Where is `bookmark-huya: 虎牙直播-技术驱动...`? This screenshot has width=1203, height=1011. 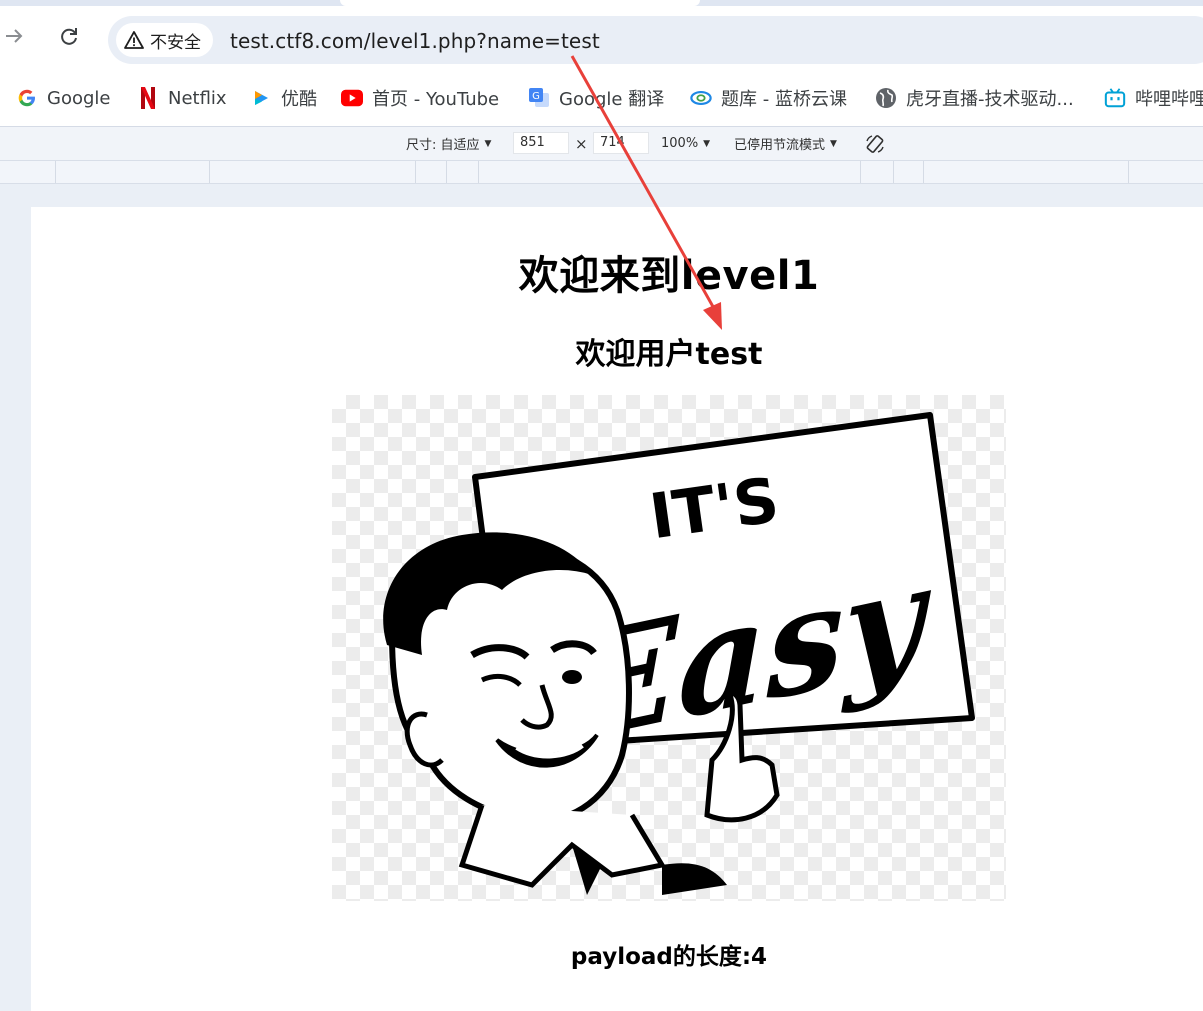
bookmark-huya: 虎牙直播-技术驱动... is located at coordinates (974, 98).